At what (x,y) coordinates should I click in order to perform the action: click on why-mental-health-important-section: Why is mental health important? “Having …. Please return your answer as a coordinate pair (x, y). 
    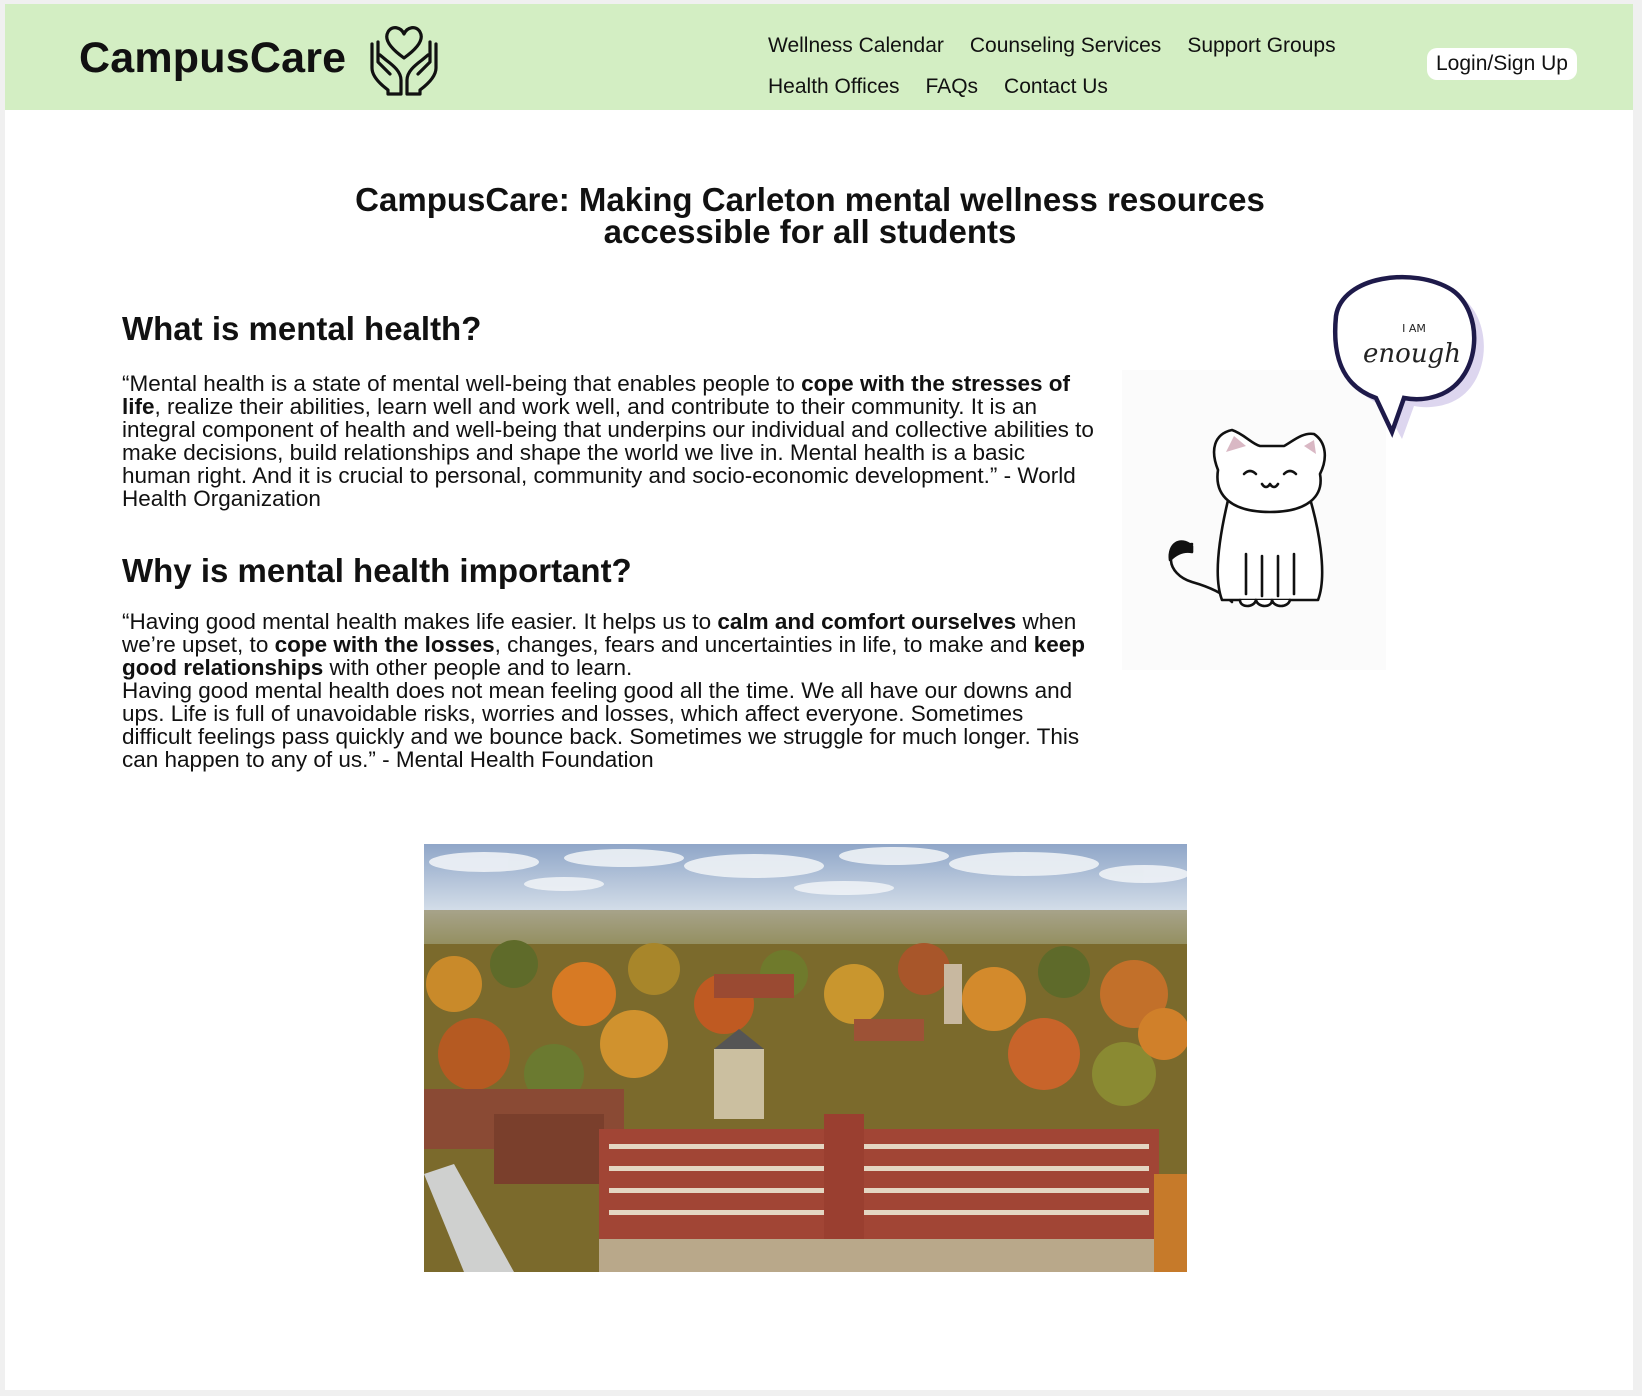
    Looking at the image, I should click on (609, 661).